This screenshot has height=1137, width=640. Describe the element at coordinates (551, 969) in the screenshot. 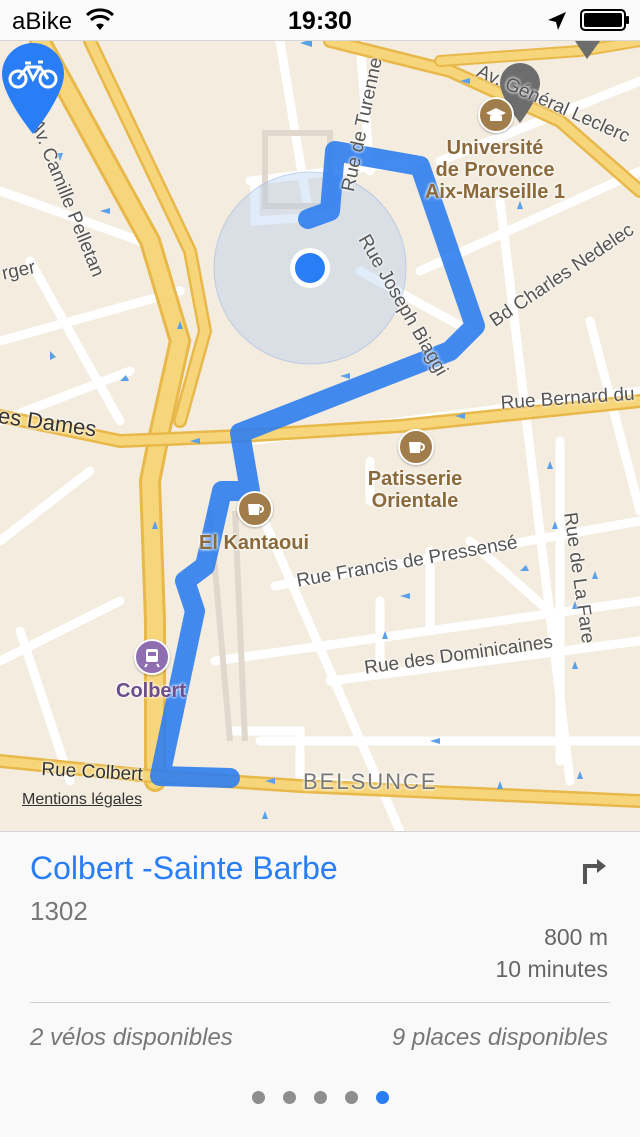

I see `station-duration: 10 minutes` at that location.